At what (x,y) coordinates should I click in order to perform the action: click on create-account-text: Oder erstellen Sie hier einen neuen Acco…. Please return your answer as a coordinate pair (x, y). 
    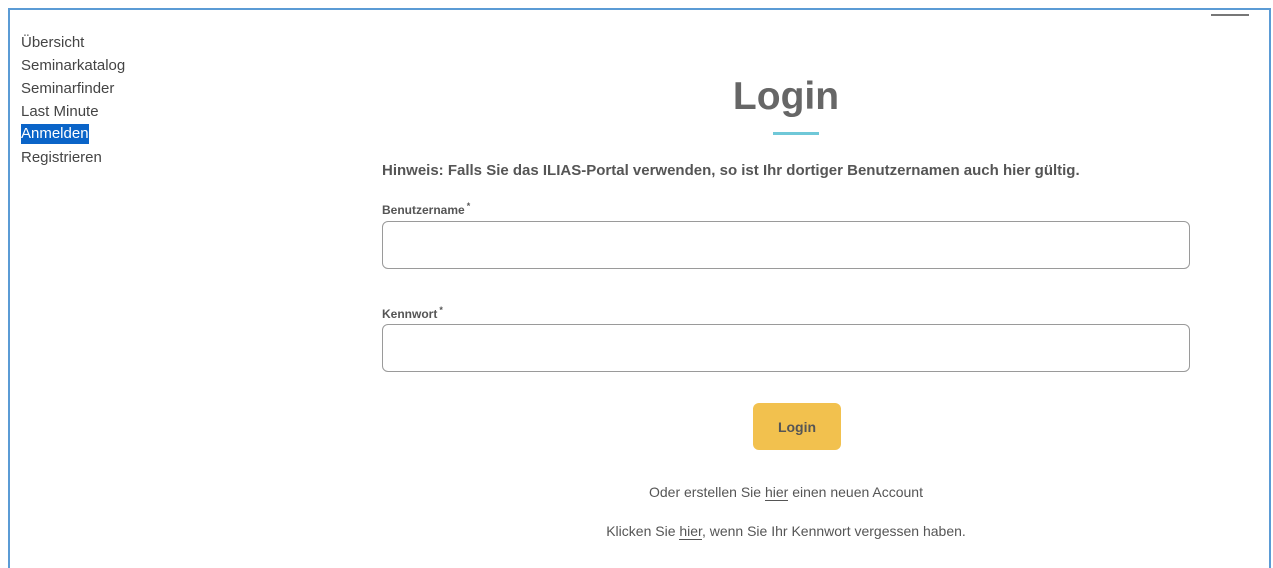
    Looking at the image, I should click on (786, 492).